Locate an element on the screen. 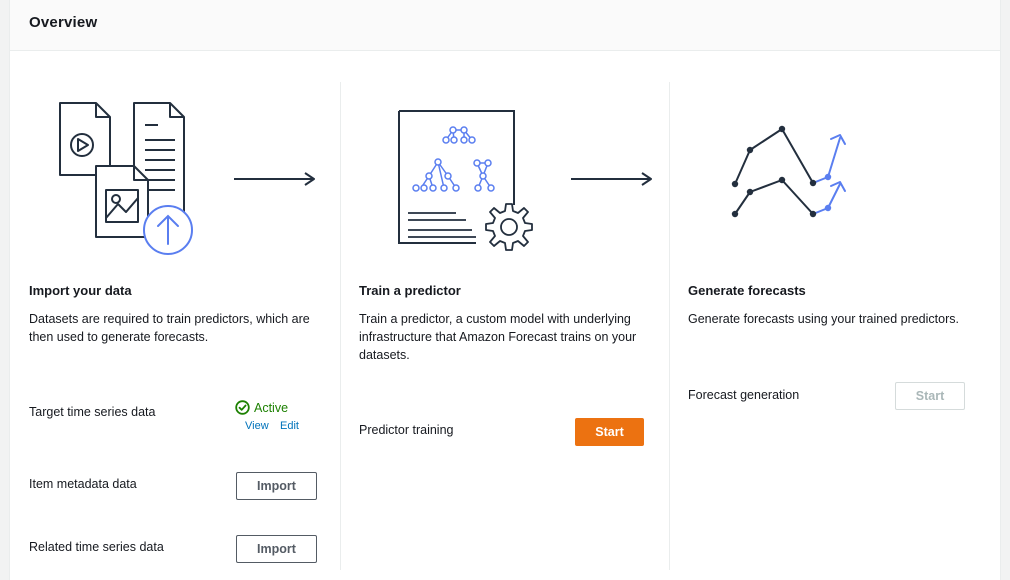 The image size is (1010, 580). edit-link: Edit is located at coordinates (289, 426).